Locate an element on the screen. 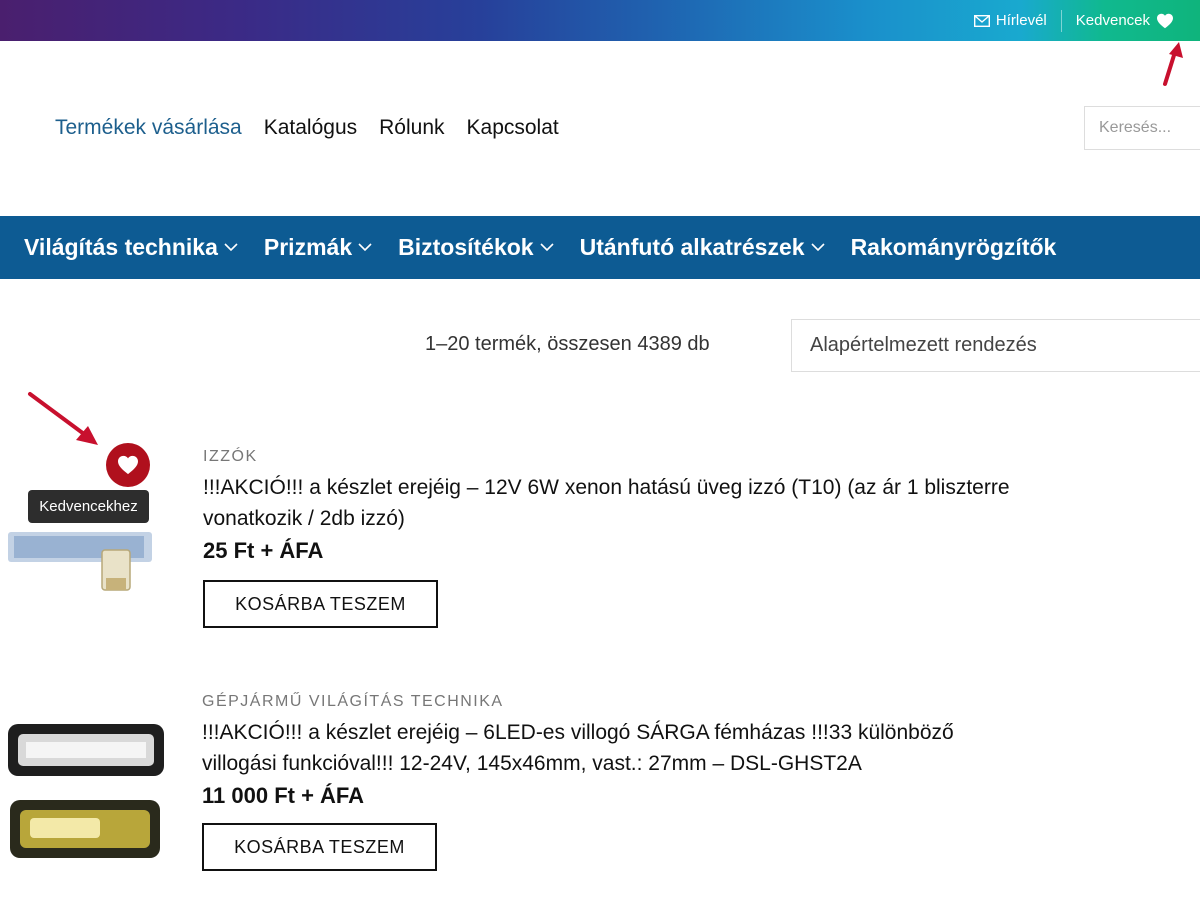 This screenshot has width=1200, height=900. favorites-link: Kedvencek is located at coordinates (1125, 21).